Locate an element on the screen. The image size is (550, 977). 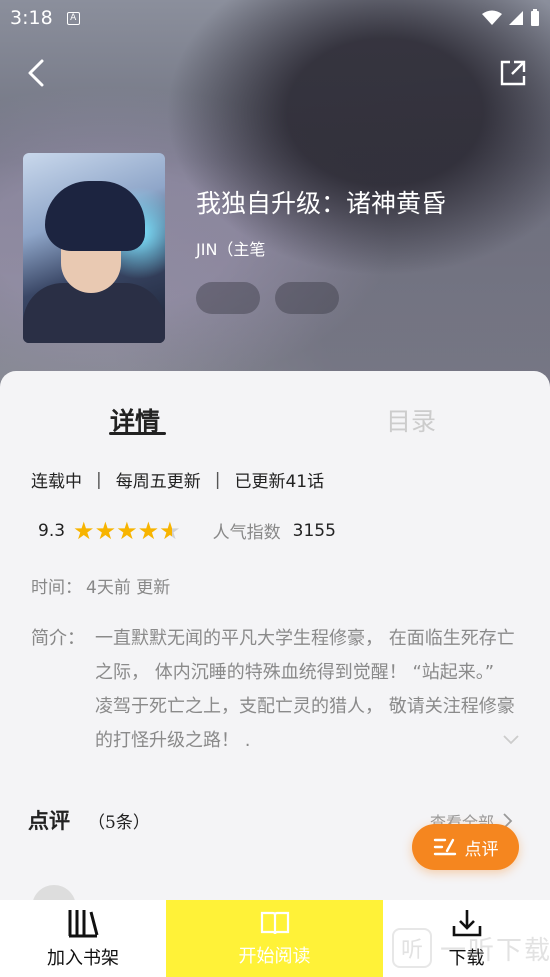
open-book-icon is located at coordinates (274, 922).